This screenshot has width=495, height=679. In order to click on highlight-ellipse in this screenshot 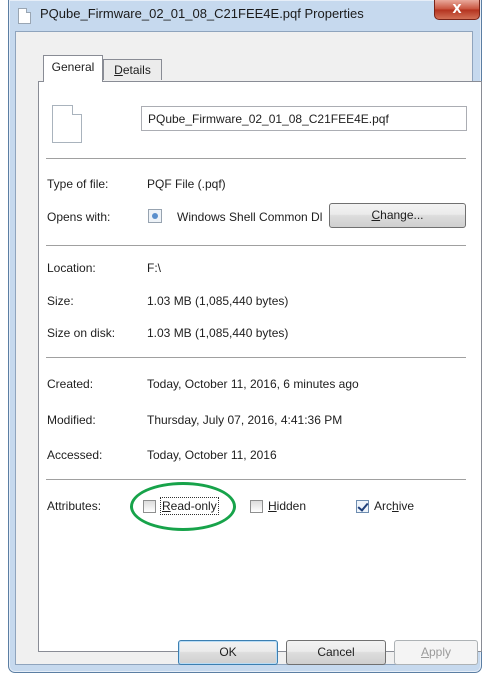, I will do `click(183, 506)`.